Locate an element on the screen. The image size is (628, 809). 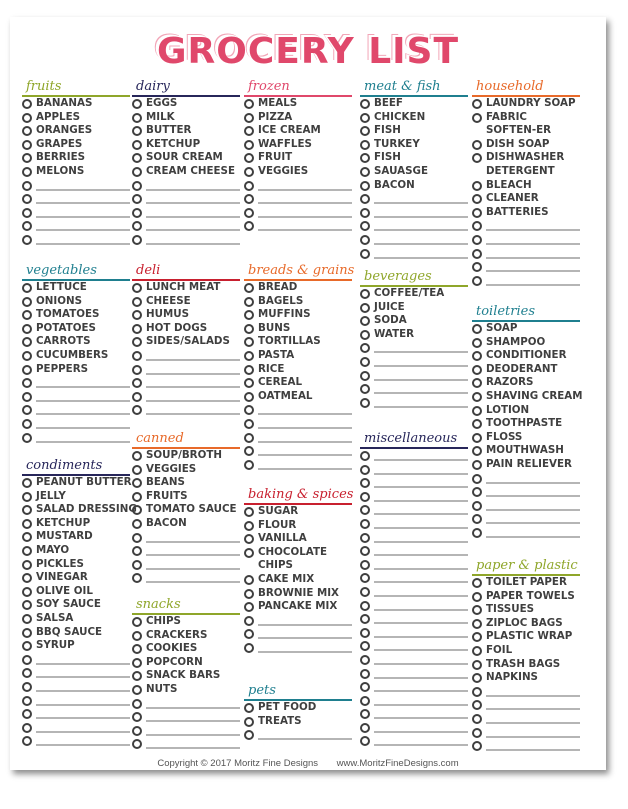
list-item: TURKEY is located at coordinates (414, 145).